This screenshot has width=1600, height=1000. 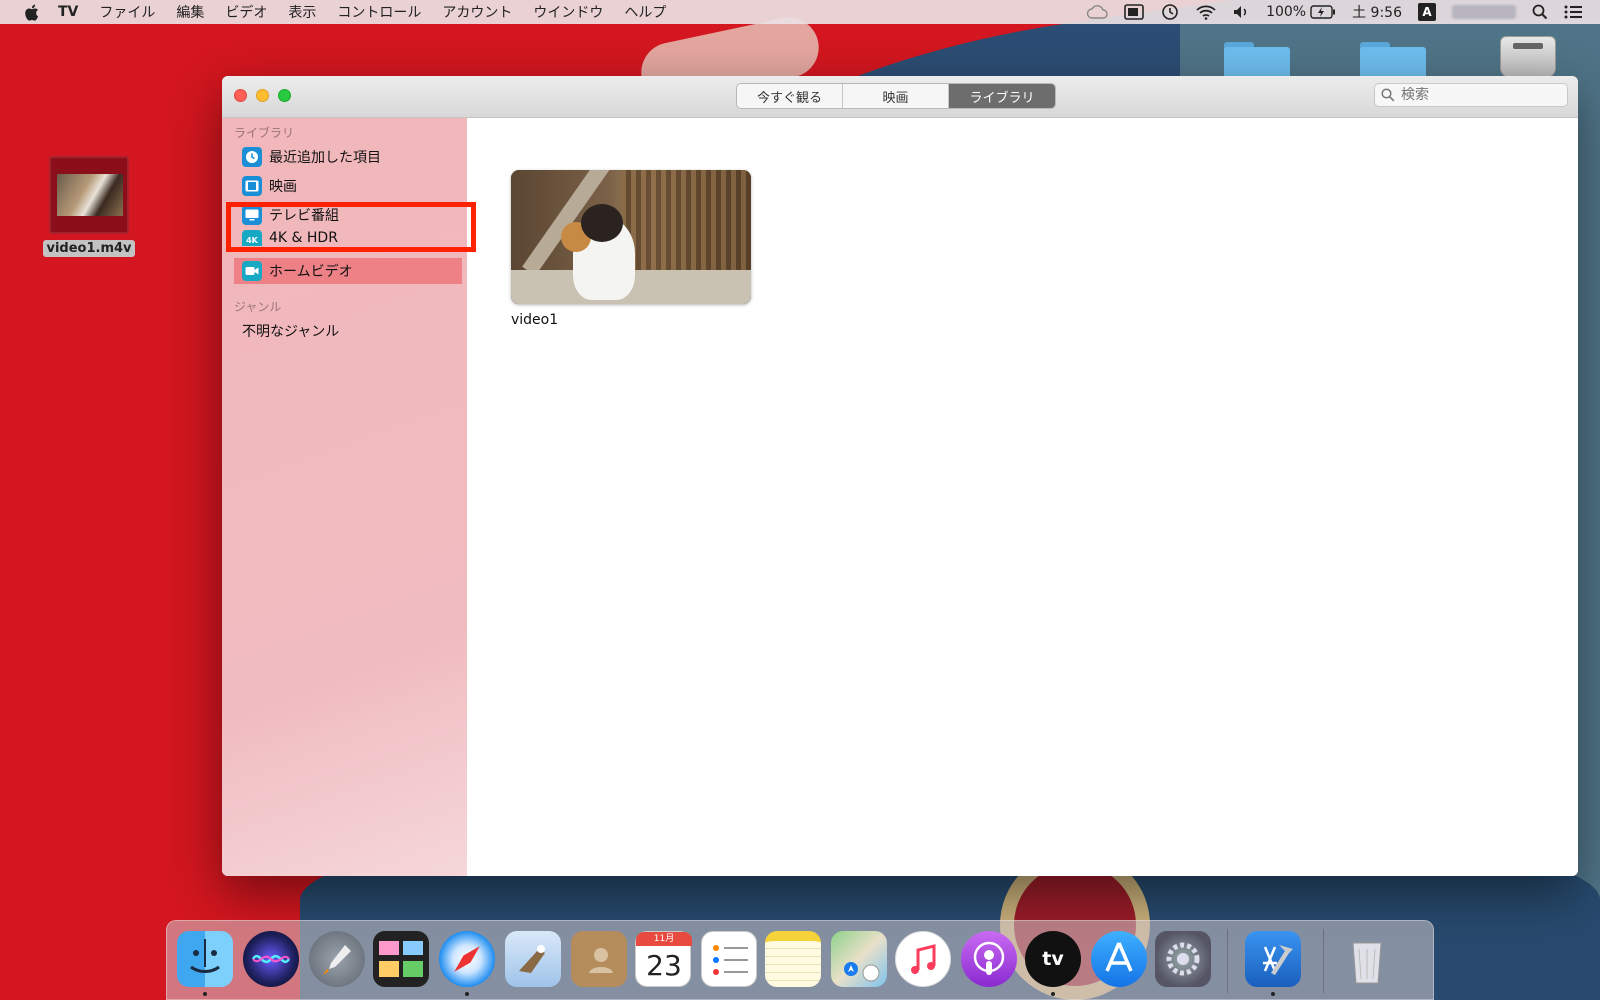 I want to click on dock: 11月 23 tv, so click(x=800, y=960).